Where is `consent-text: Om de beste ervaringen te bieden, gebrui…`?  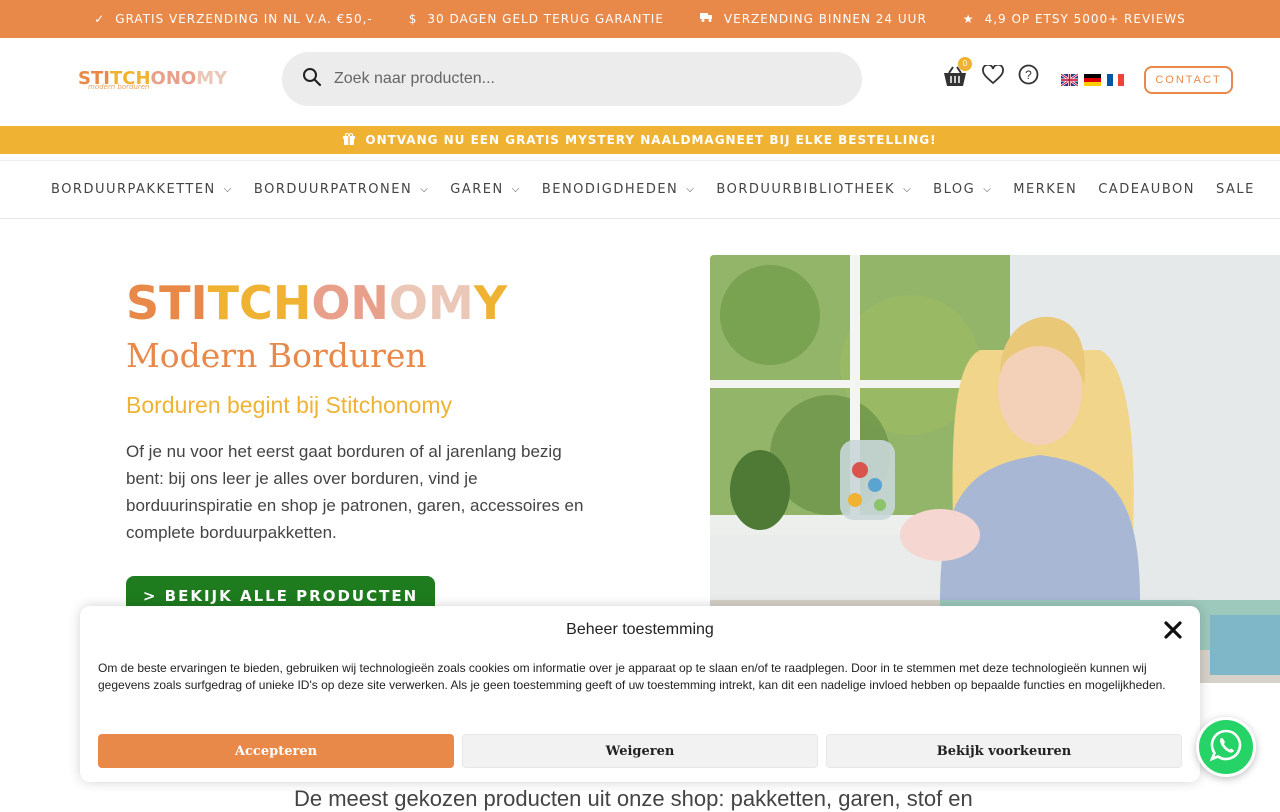 consent-text: Om de beste ervaringen te bieden, gebrui… is located at coordinates (632, 676).